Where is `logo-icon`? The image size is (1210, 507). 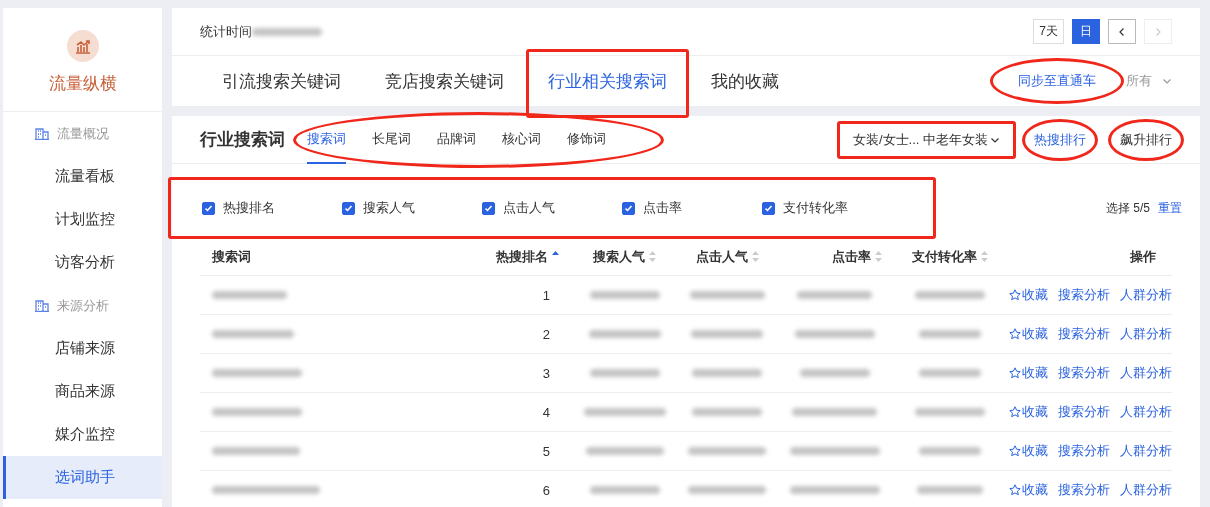 logo-icon is located at coordinates (82, 46).